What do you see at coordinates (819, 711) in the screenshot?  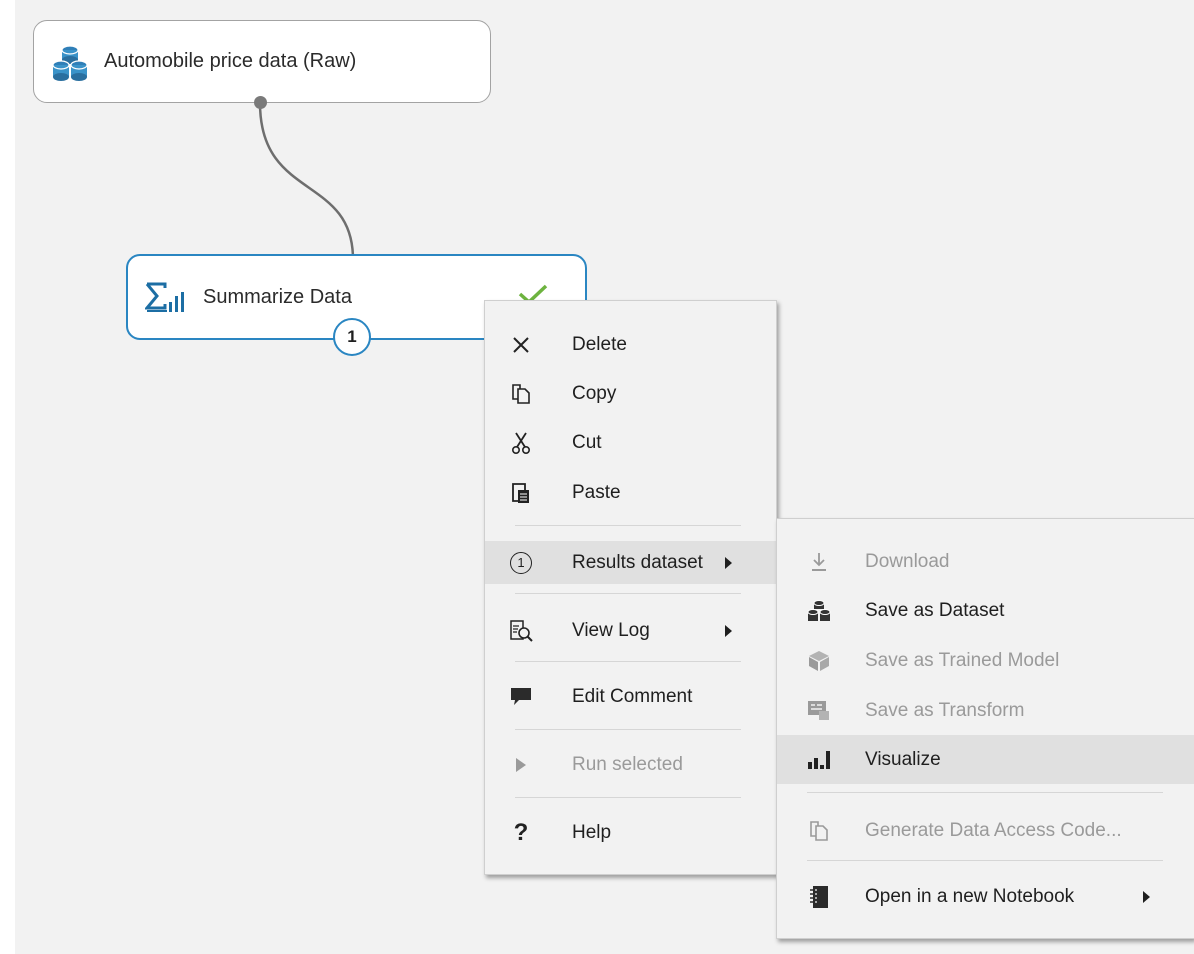 I see `transform-icon` at bounding box center [819, 711].